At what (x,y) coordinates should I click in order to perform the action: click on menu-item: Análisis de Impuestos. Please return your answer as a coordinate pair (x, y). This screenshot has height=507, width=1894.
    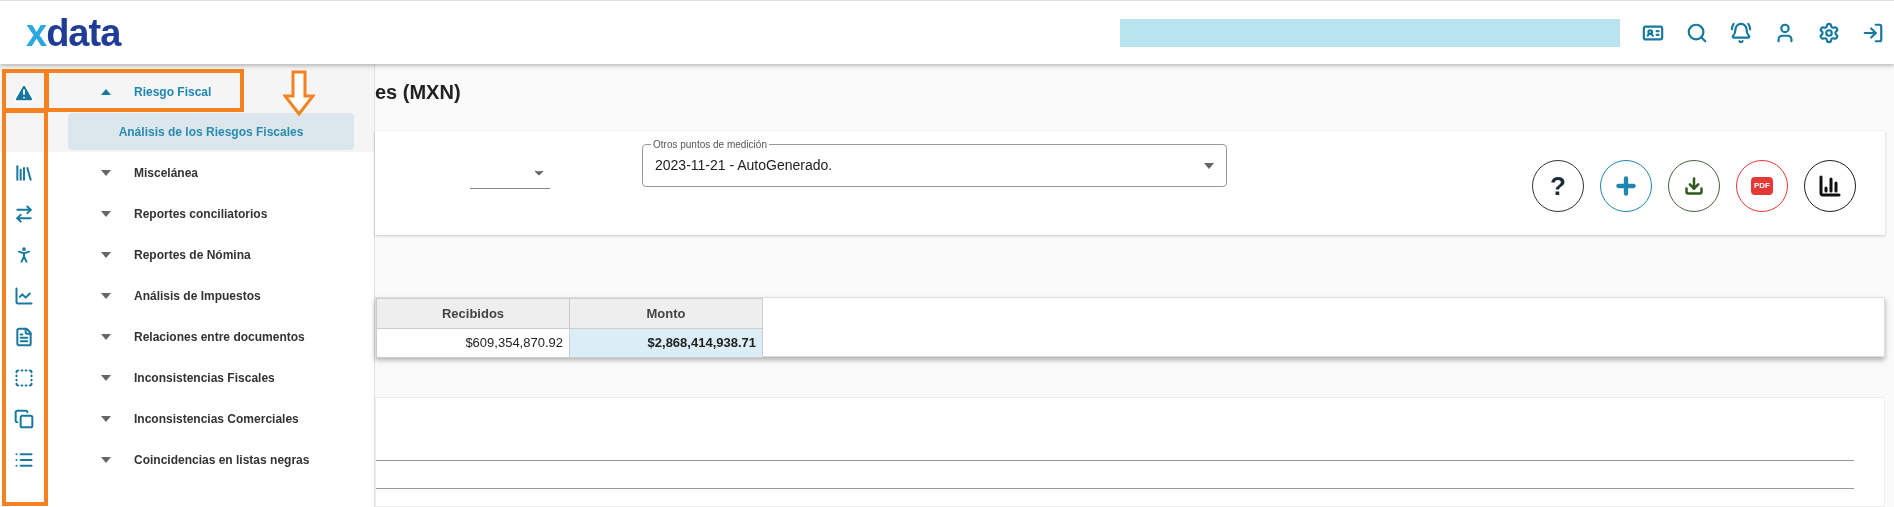
    Looking at the image, I should click on (181, 295).